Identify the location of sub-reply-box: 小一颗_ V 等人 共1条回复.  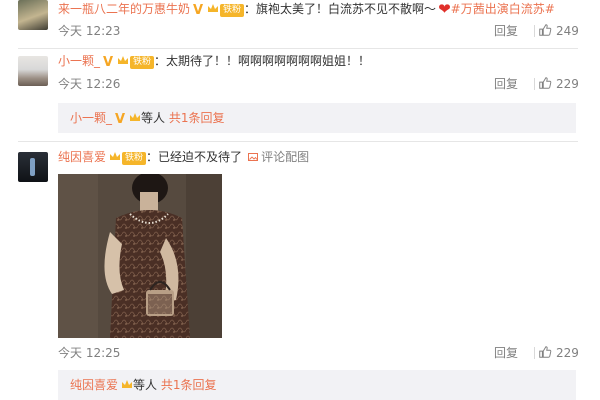
(317, 118).